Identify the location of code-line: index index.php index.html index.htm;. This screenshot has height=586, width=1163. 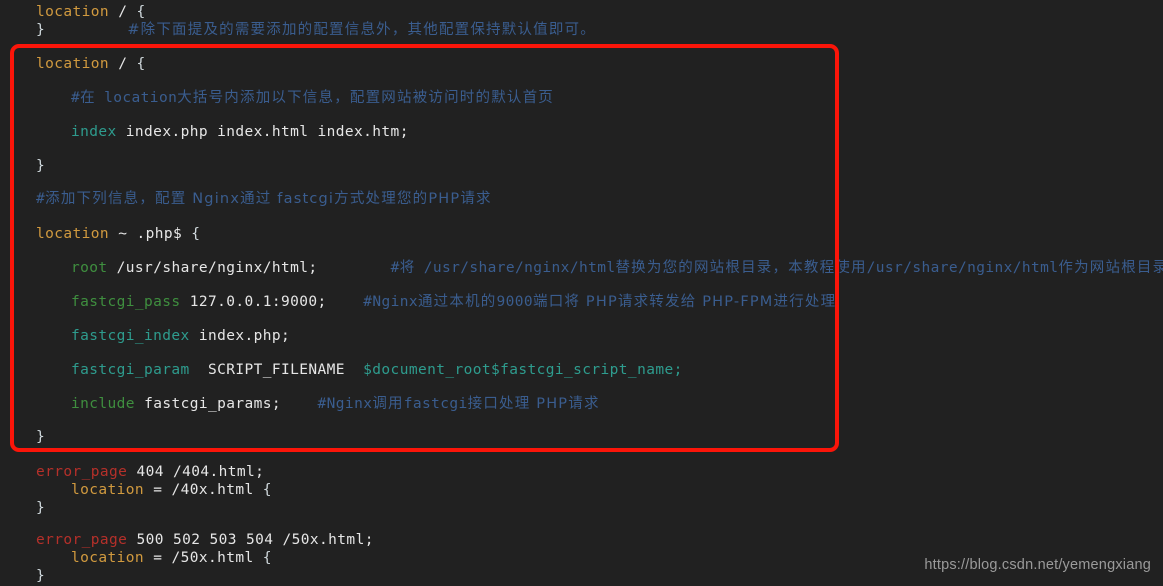
(204, 132).